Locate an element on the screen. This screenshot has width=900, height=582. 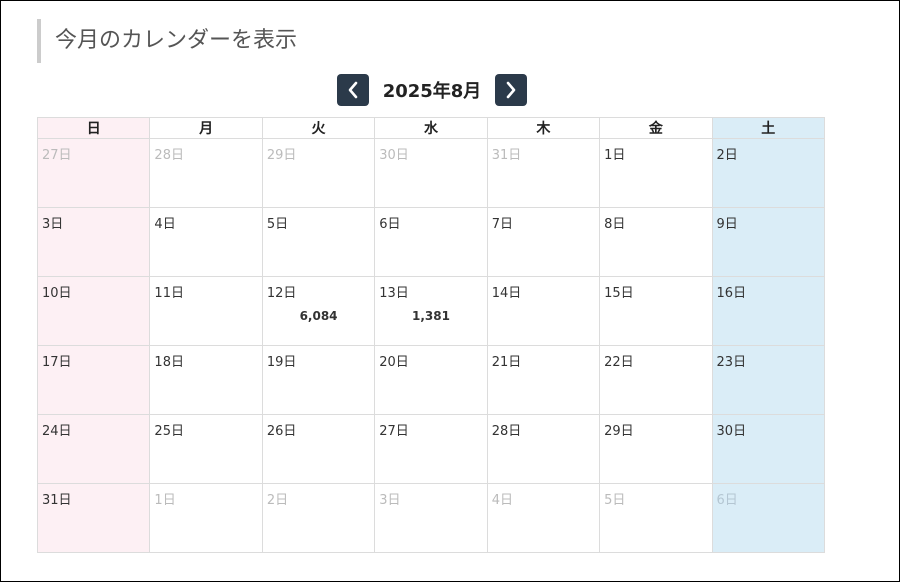
day-number: 19日 is located at coordinates (281, 362).